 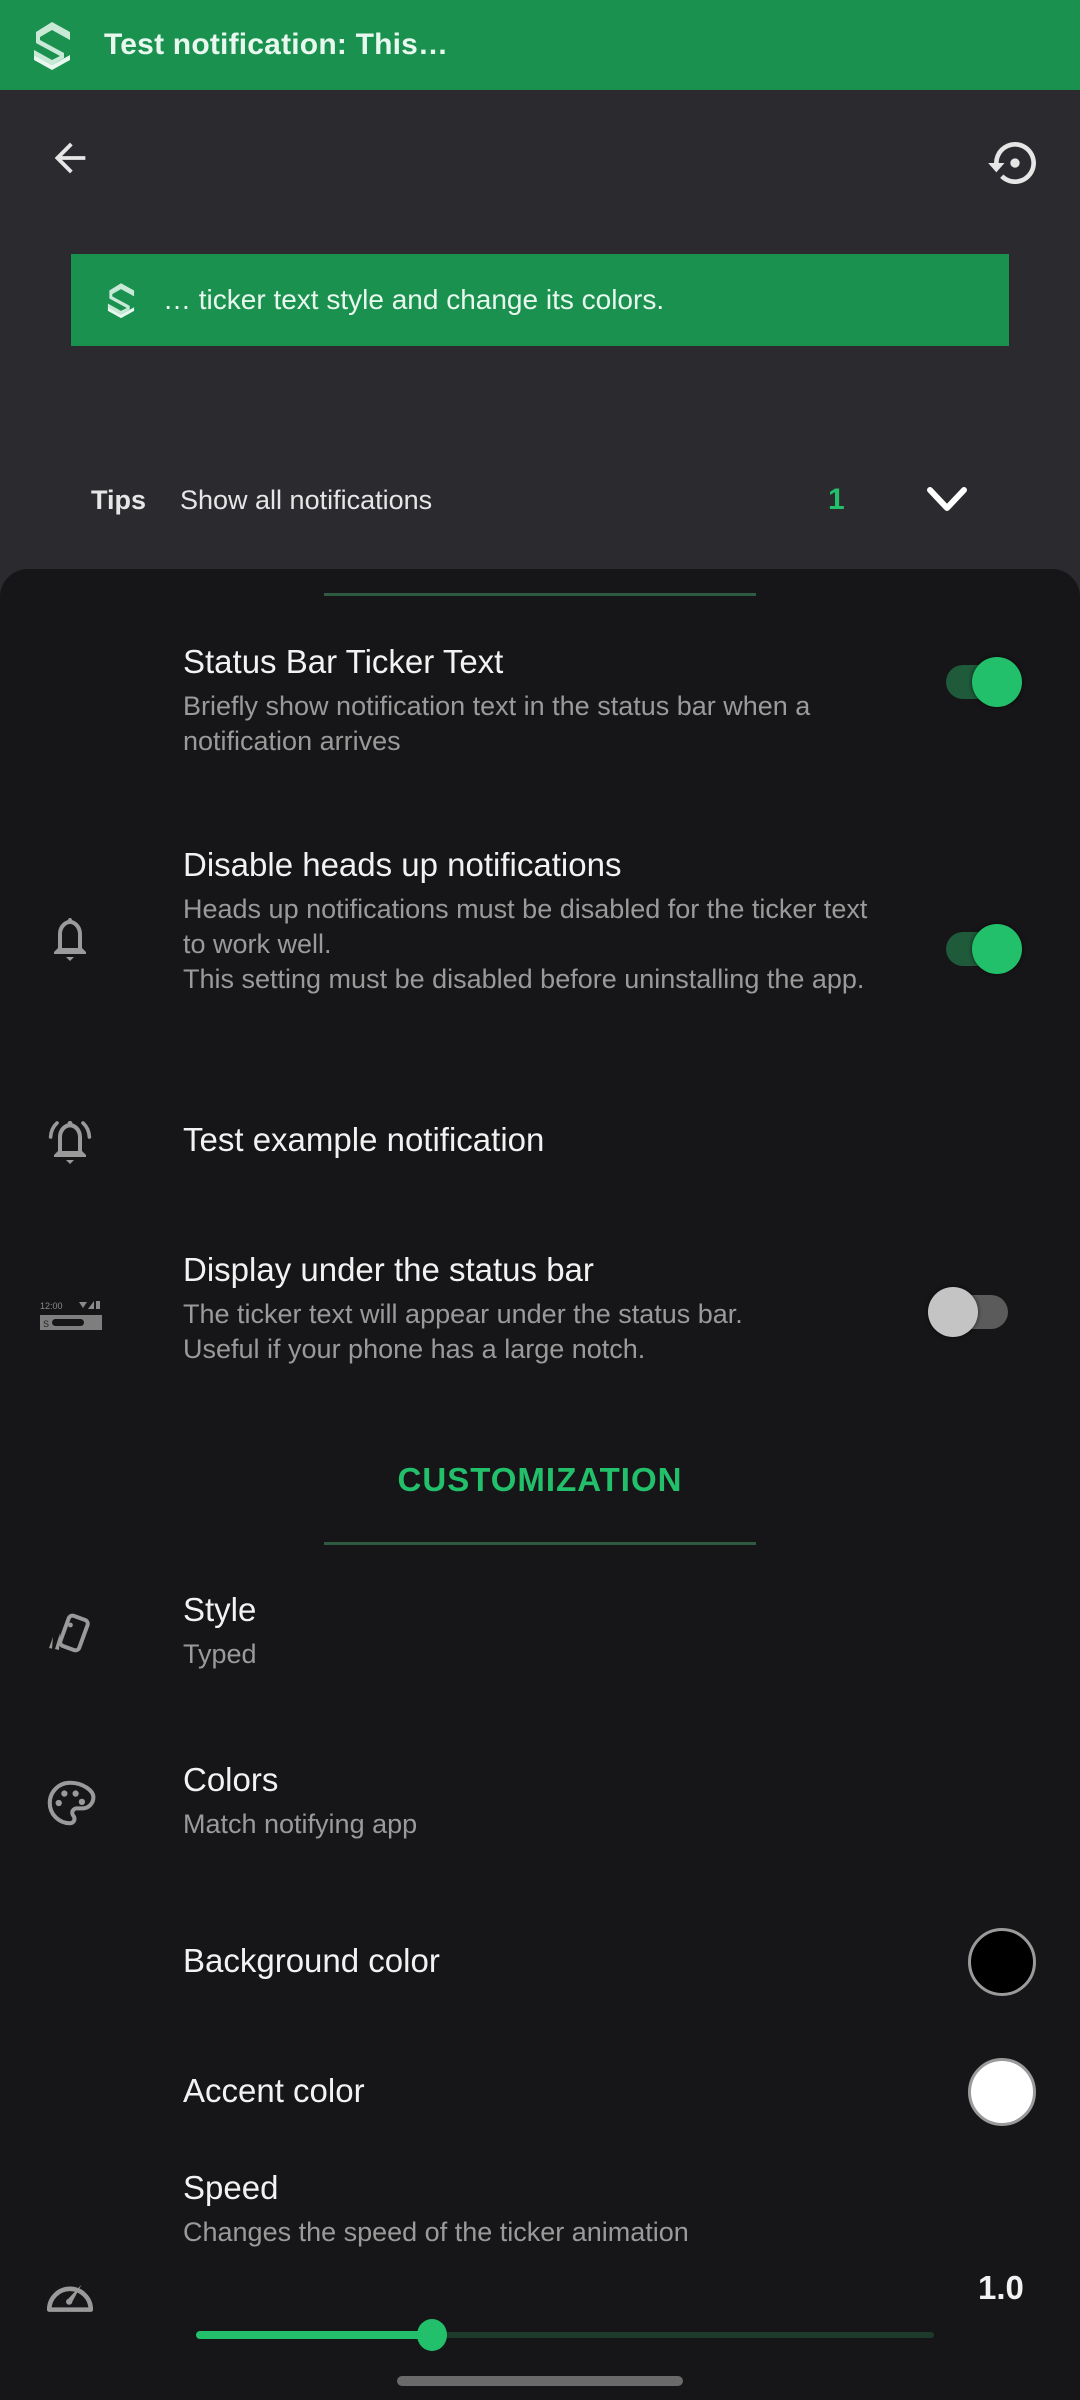 I want to click on restore-icon, so click(x=1012, y=163).